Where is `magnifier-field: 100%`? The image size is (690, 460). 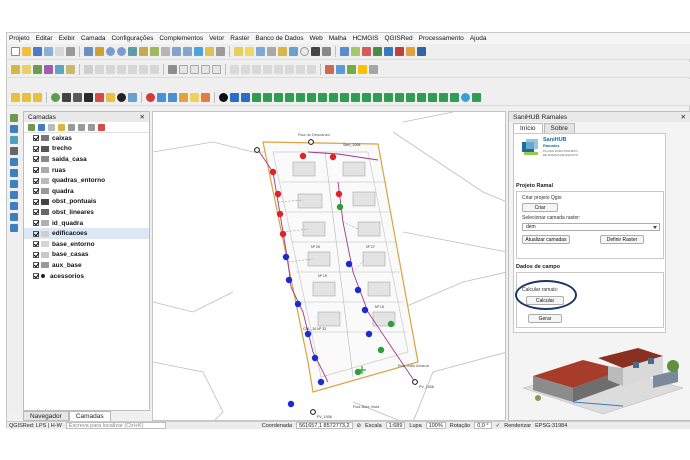 magnifier-field: 100% is located at coordinates (435, 425).